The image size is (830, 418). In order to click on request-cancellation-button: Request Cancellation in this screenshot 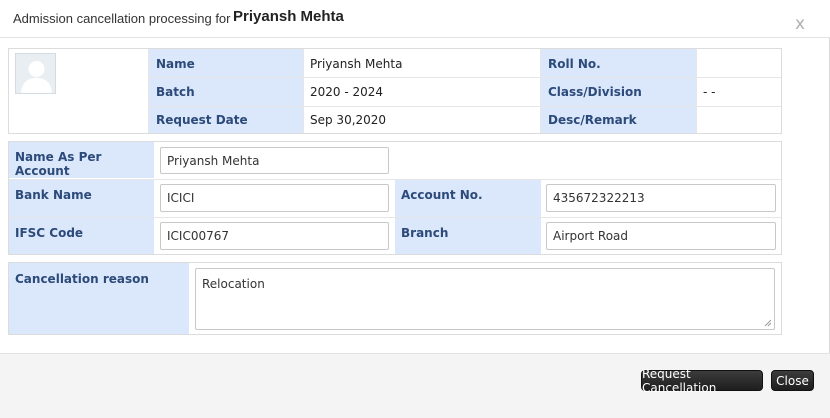, I will do `click(702, 381)`.